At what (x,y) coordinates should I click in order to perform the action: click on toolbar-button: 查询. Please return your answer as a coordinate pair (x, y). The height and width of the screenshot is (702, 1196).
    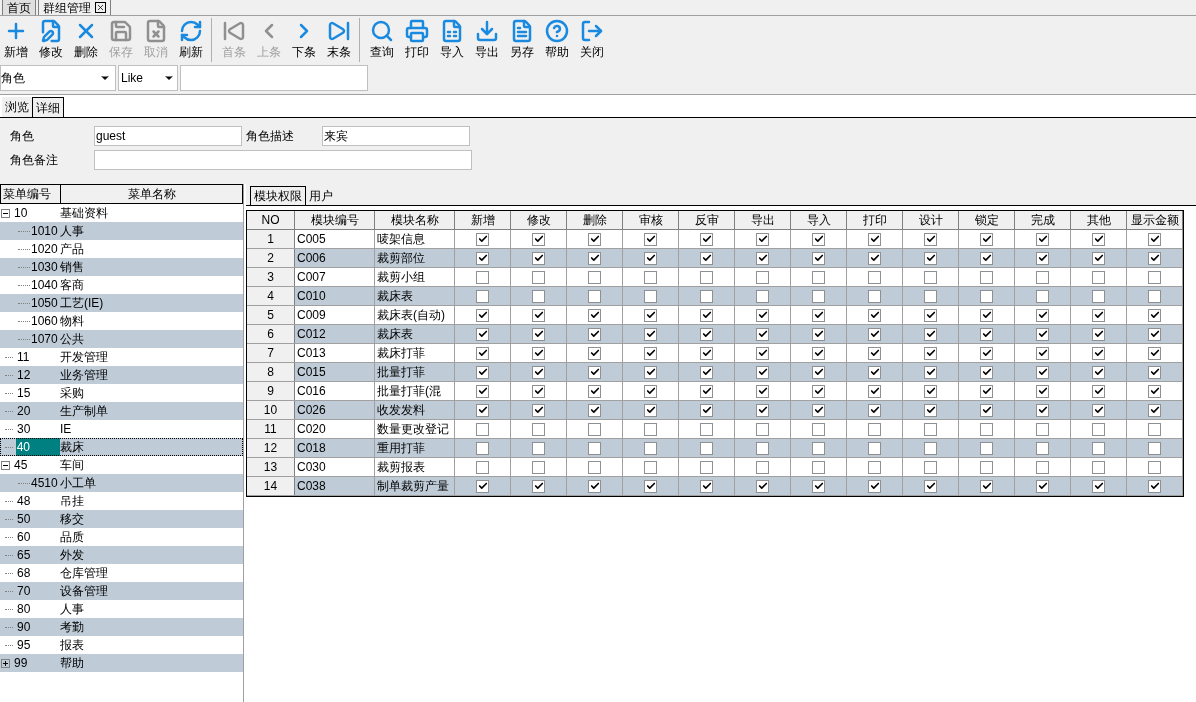
    Looking at the image, I should click on (382, 40).